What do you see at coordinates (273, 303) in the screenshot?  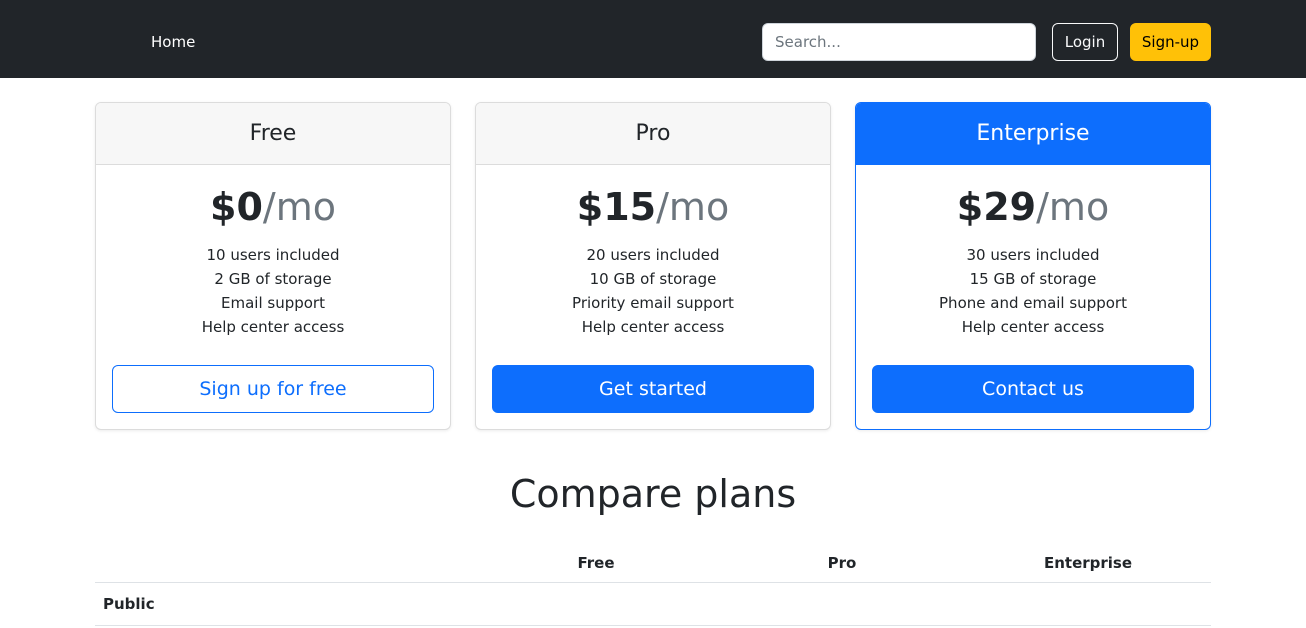 I see `feature-item: Email support` at bounding box center [273, 303].